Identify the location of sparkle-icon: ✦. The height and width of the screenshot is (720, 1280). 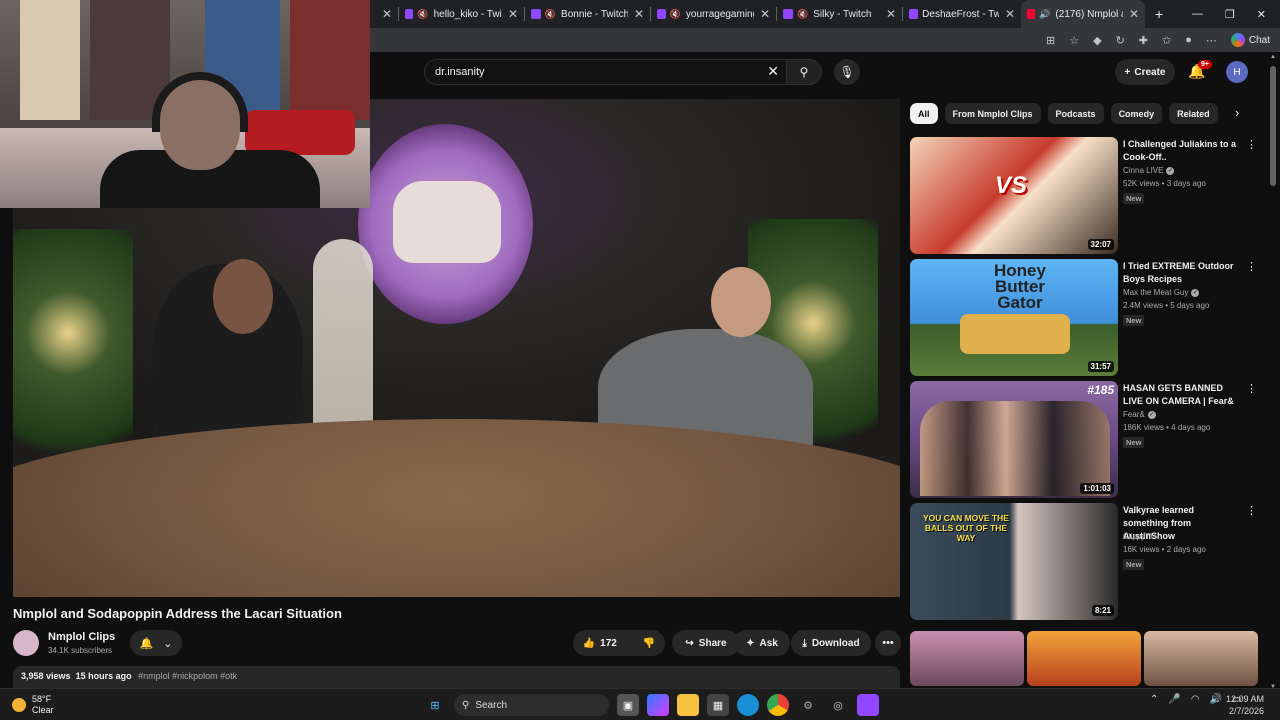
(750, 643).